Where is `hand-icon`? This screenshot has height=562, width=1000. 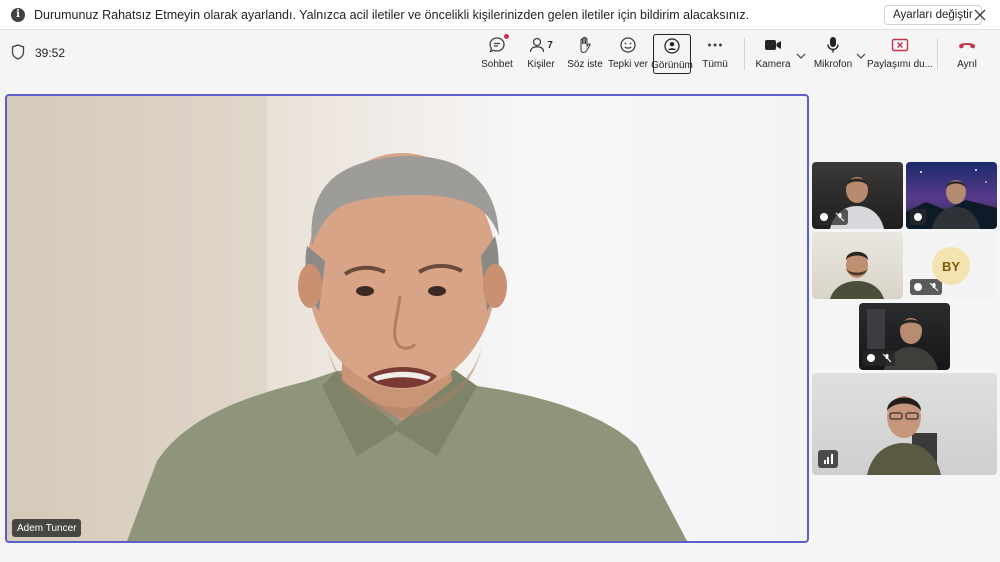
hand-icon is located at coordinates (585, 45).